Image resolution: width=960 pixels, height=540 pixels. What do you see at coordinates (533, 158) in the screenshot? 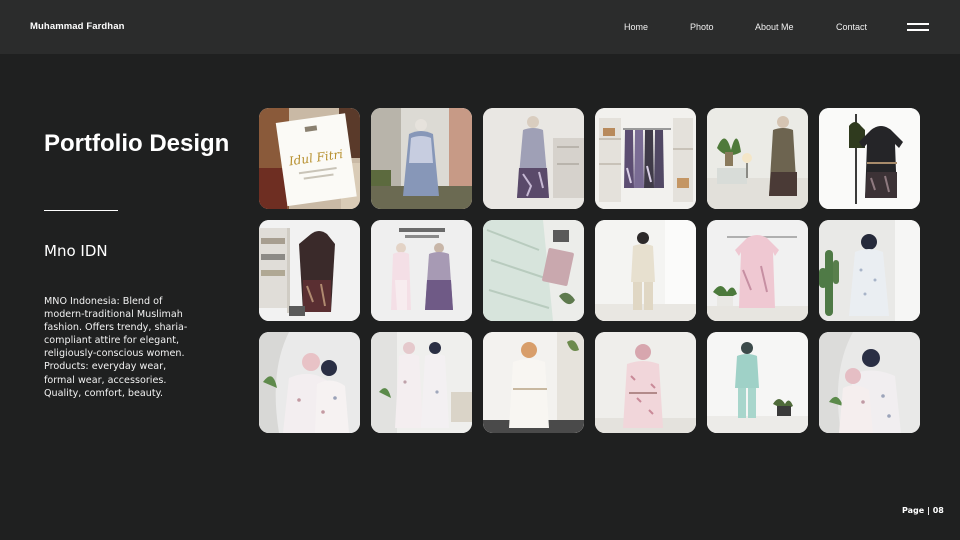
I see `gallery-photo-printed-gown` at bounding box center [533, 158].